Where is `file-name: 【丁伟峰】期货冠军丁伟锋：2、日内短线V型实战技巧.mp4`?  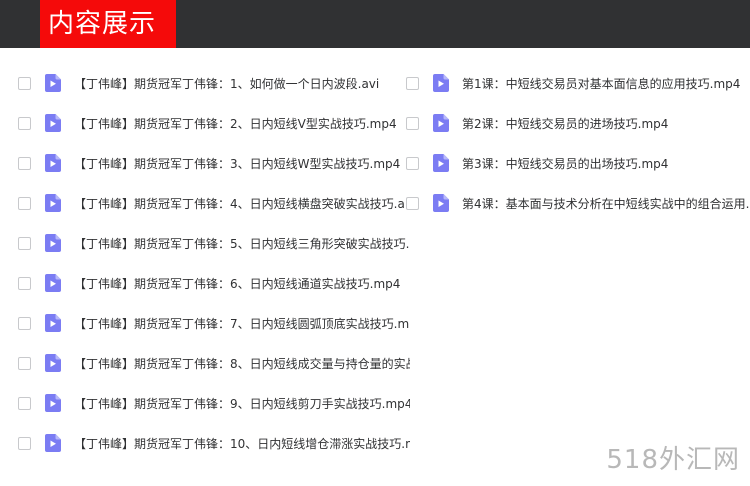
file-name: 【丁伟峰】期货冠军丁伟锋：2、日内短线V型实战技巧.mp4 is located at coordinates (235, 123).